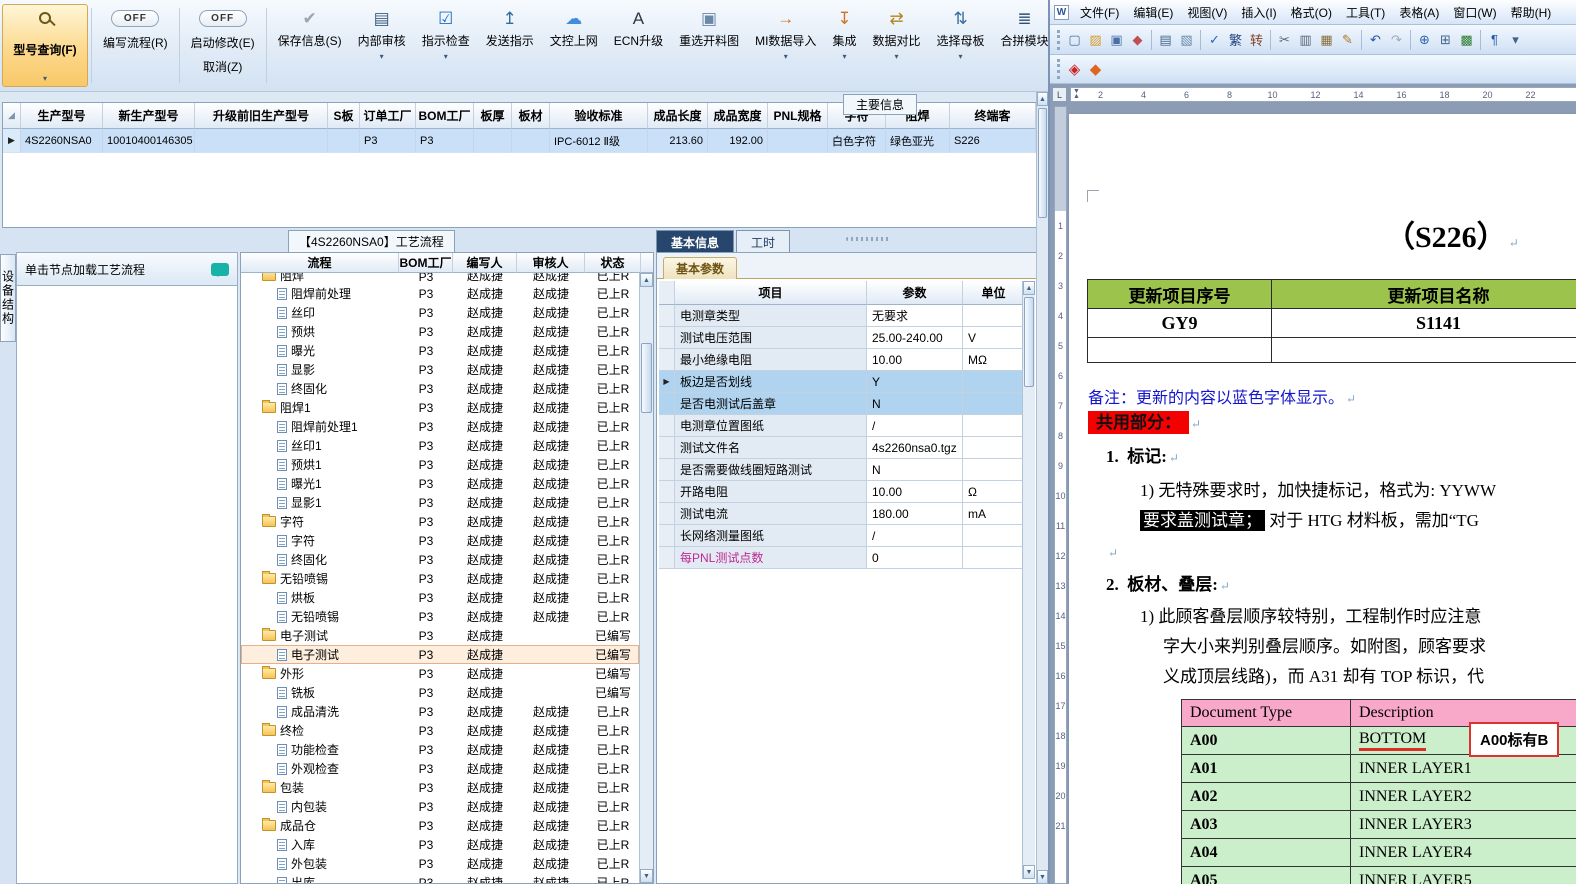  I want to click on grid-column-header: 生产型号, so click(62, 116).